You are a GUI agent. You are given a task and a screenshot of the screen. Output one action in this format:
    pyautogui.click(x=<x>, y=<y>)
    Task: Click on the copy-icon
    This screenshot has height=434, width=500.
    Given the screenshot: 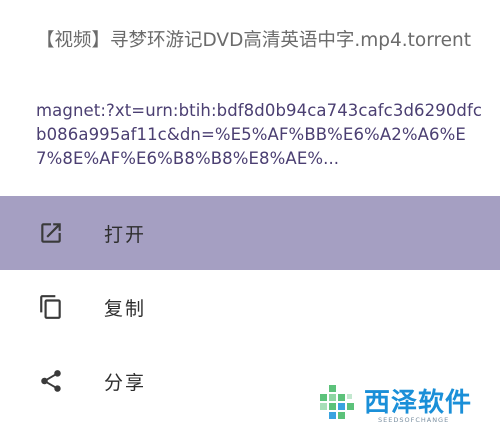 What is the action you would take?
    pyautogui.click(x=51, y=307)
    